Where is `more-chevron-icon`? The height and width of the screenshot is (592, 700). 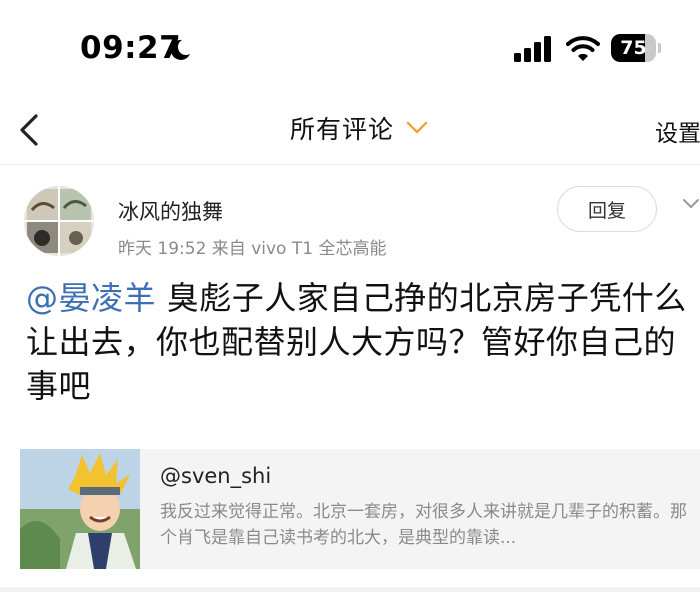 more-chevron-icon is located at coordinates (691, 204).